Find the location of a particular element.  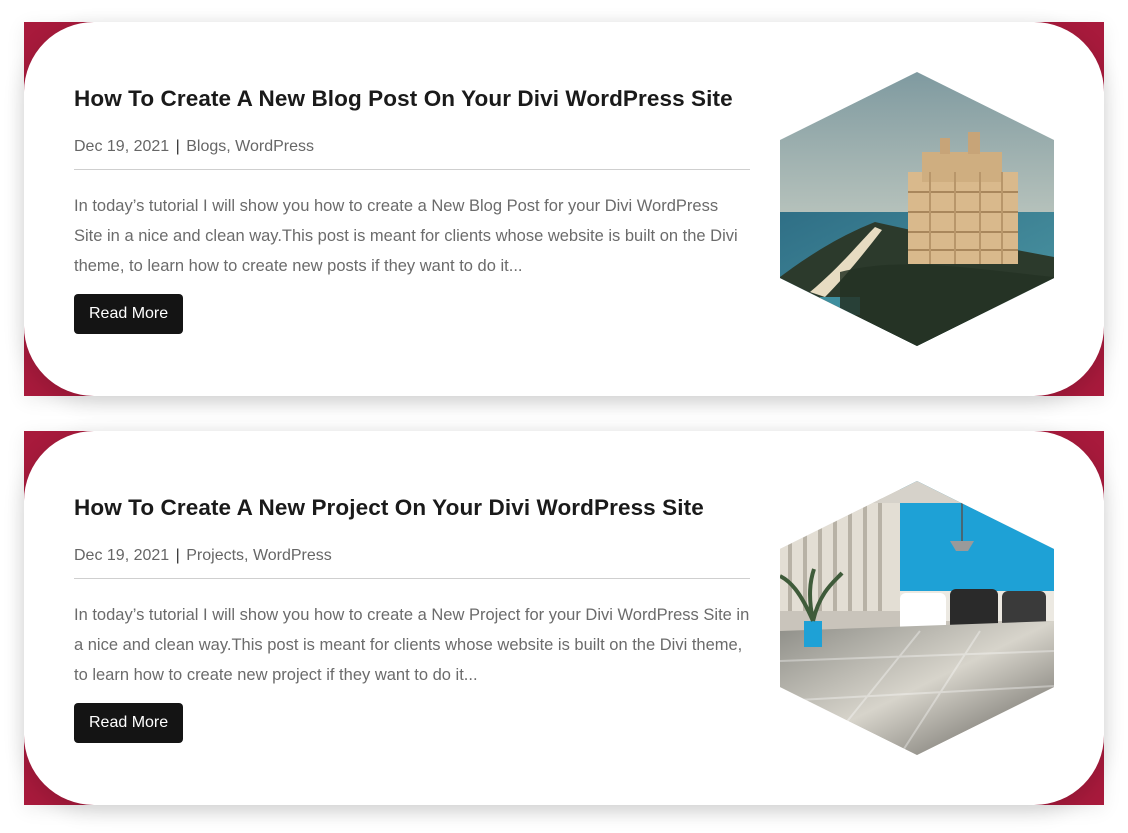

post-meta: Dec 19, 2021 | Projects, WordPress is located at coordinates (412, 563).